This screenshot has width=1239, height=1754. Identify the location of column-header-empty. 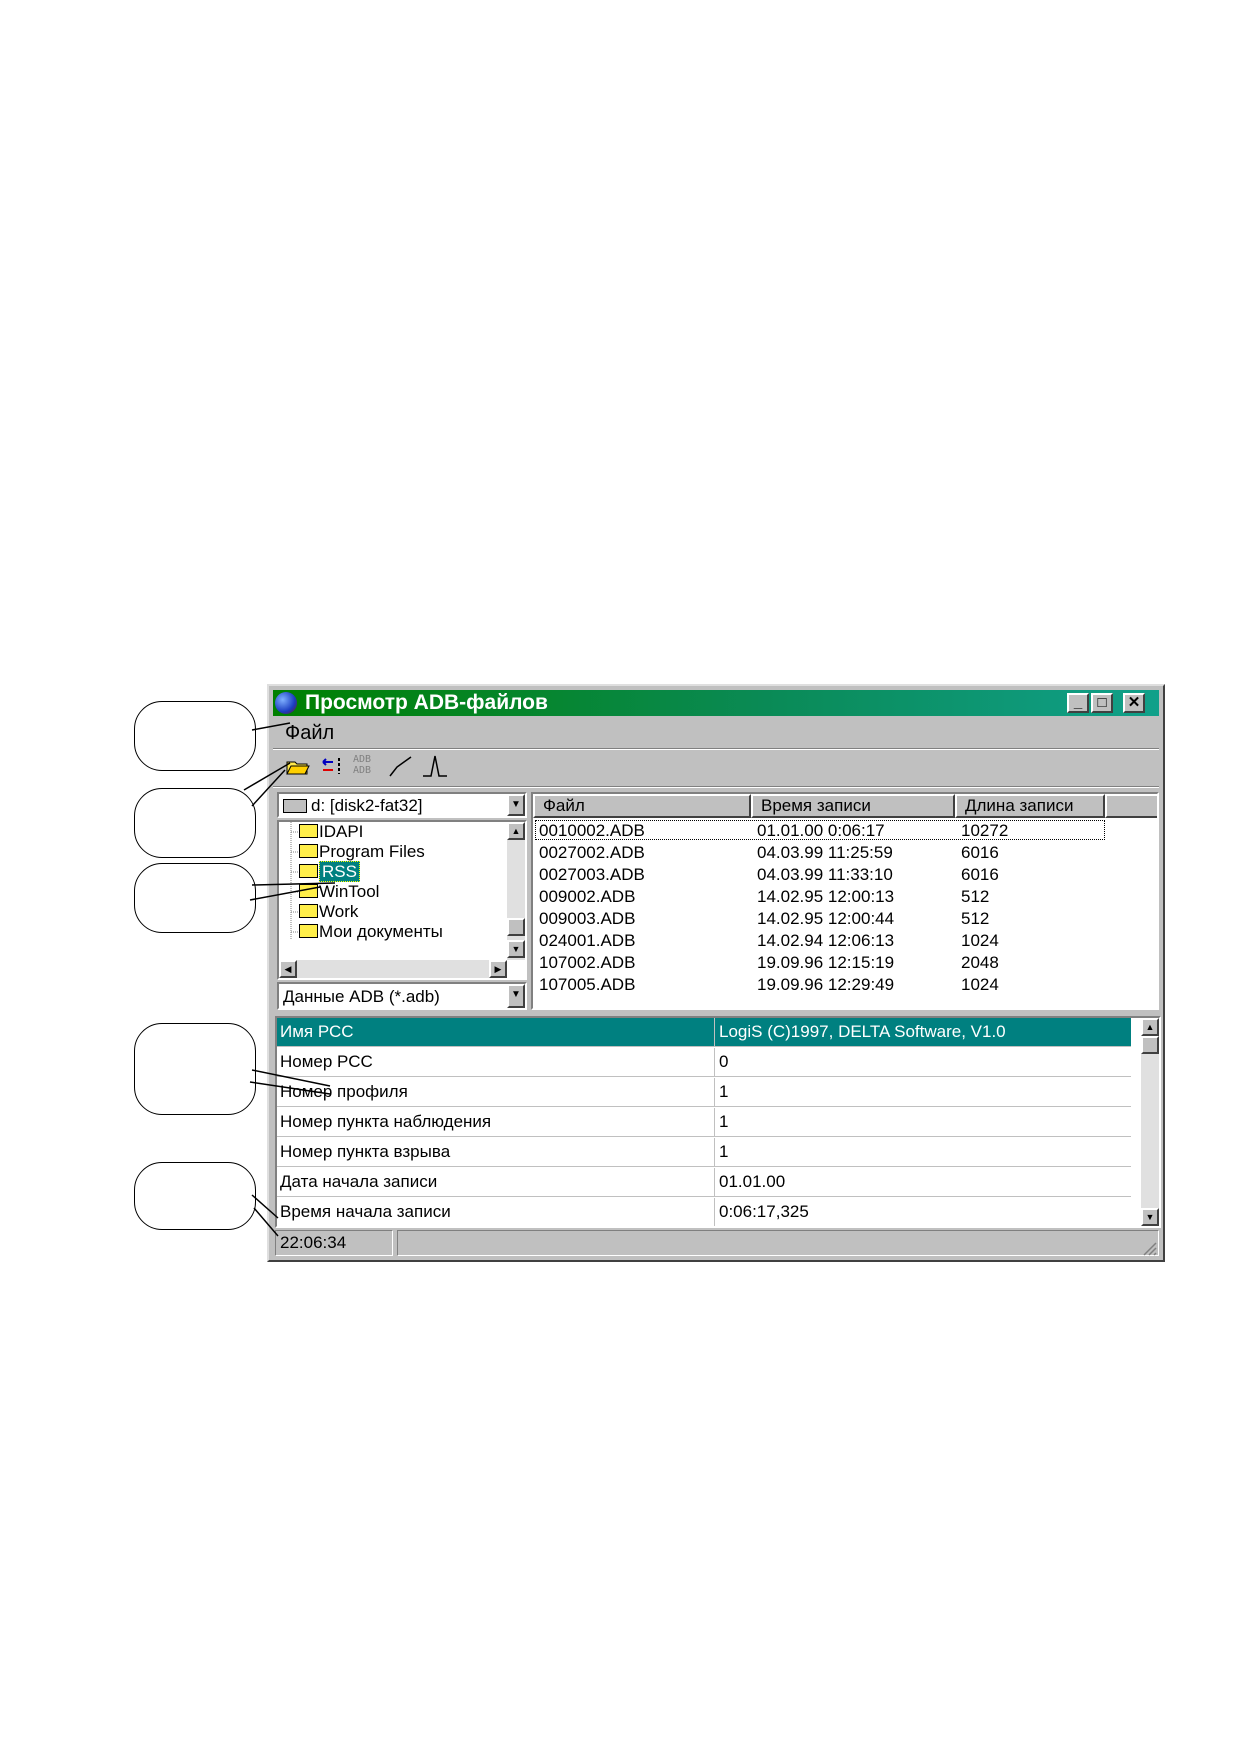
(1131, 806).